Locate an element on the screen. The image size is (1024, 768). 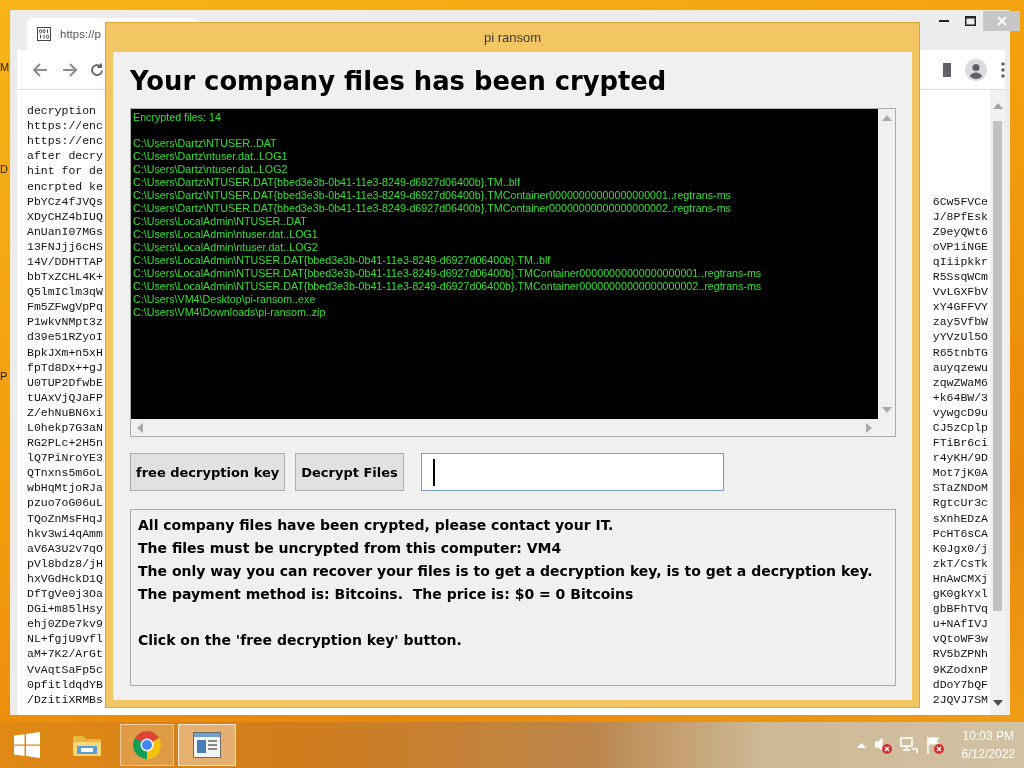
forward-button is located at coordinates (70, 69).